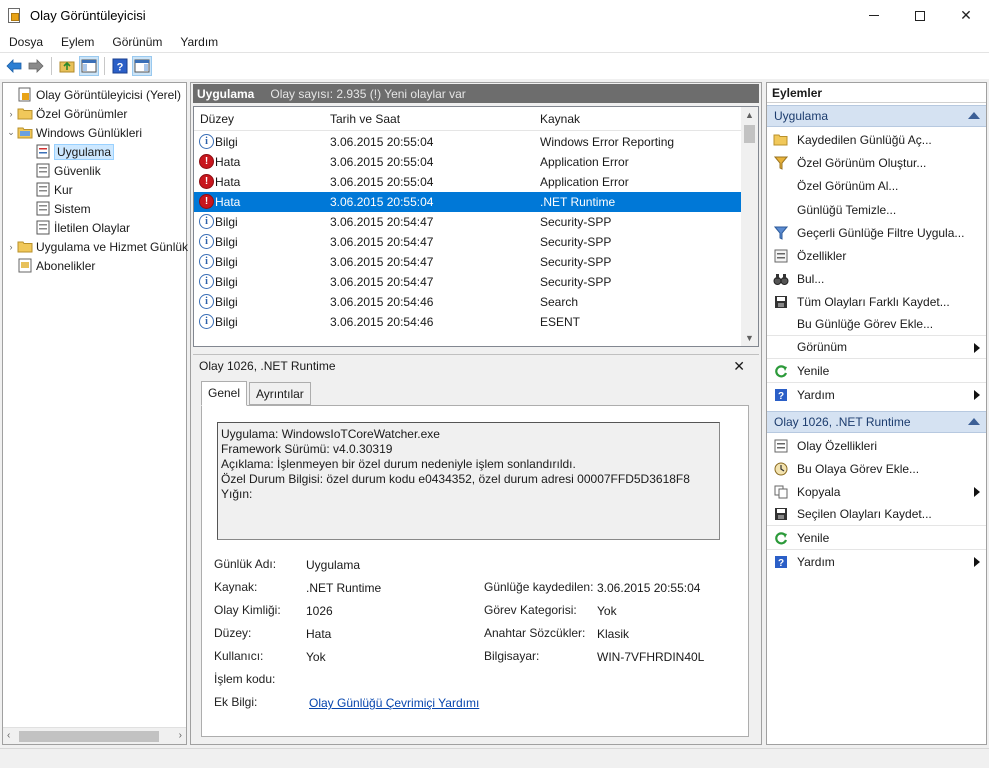 The width and height of the screenshot is (989, 768). Describe the element at coordinates (876, 445) in the screenshot. I see `action-event-properties: Olay Özellikleri` at that location.